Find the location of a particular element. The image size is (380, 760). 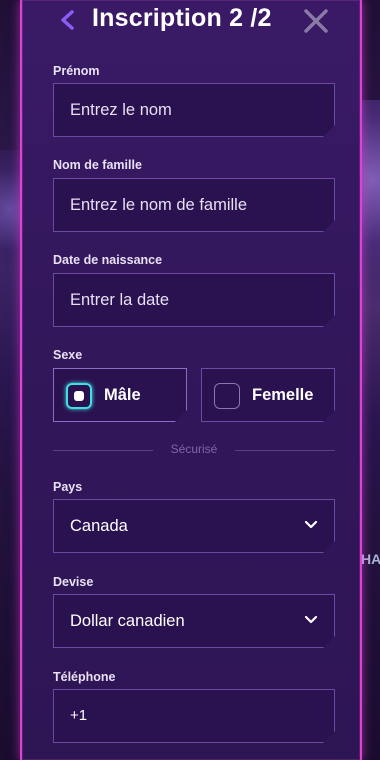

modal-header: Inscription 2 /2 is located at coordinates (191, 22).